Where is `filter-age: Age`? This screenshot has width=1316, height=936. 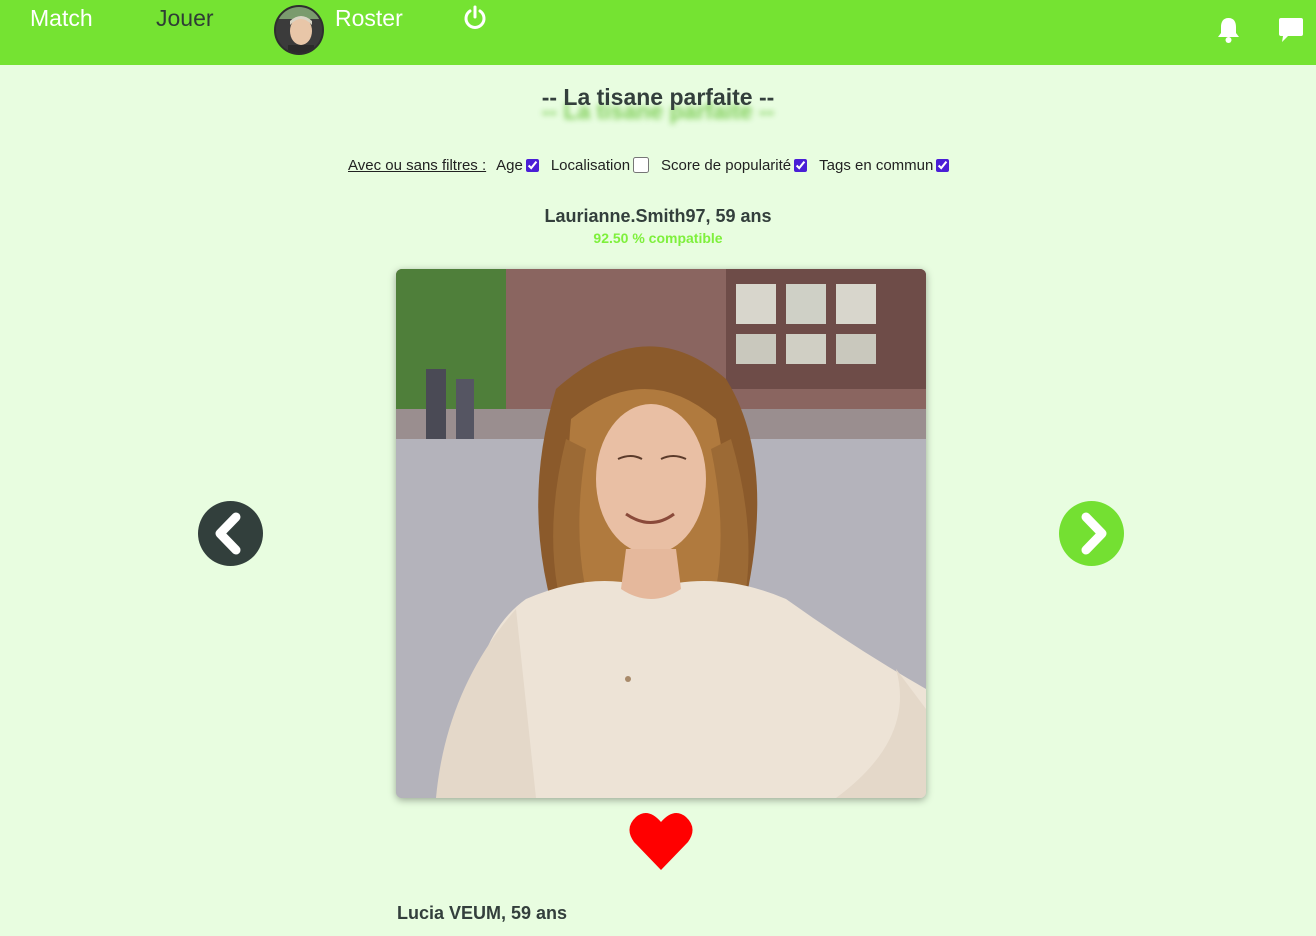
filter-age: Age is located at coordinates (517, 165).